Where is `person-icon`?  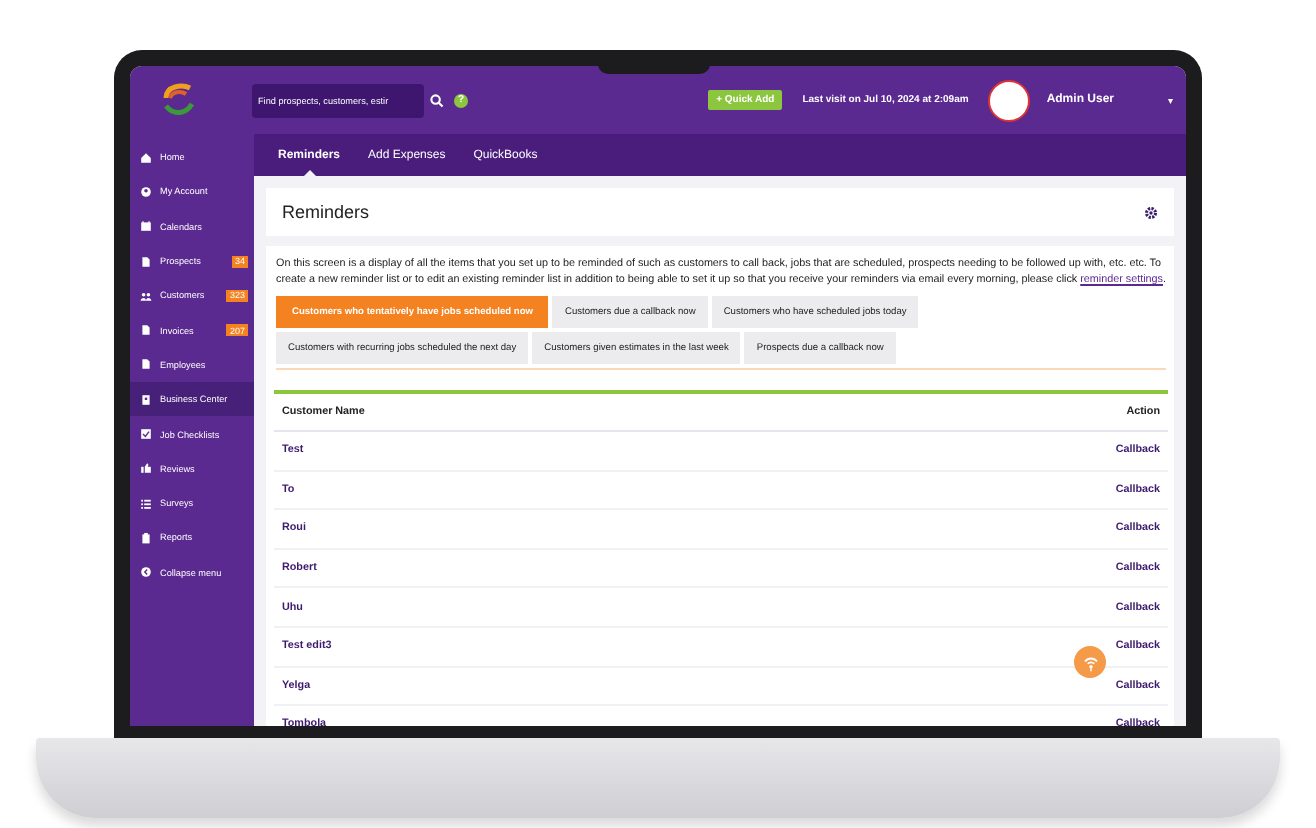
person-icon is located at coordinates (146, 191).